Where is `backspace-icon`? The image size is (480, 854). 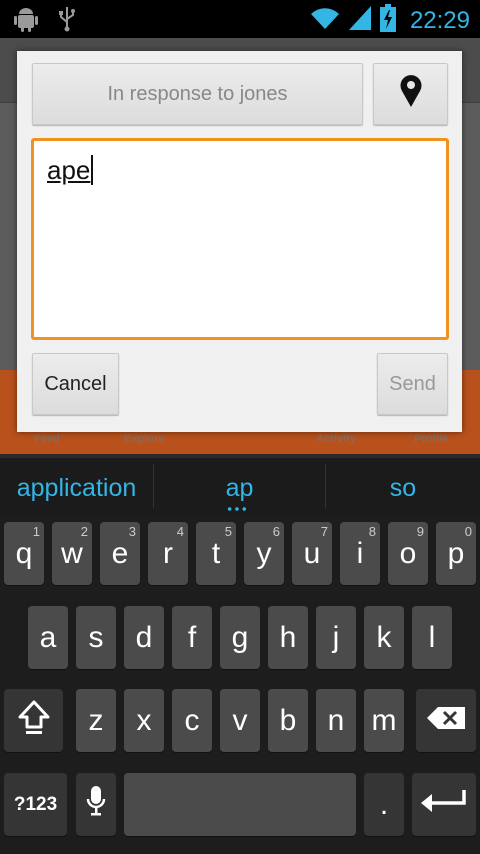
backspace-icon is located at coordinates (446, 721).